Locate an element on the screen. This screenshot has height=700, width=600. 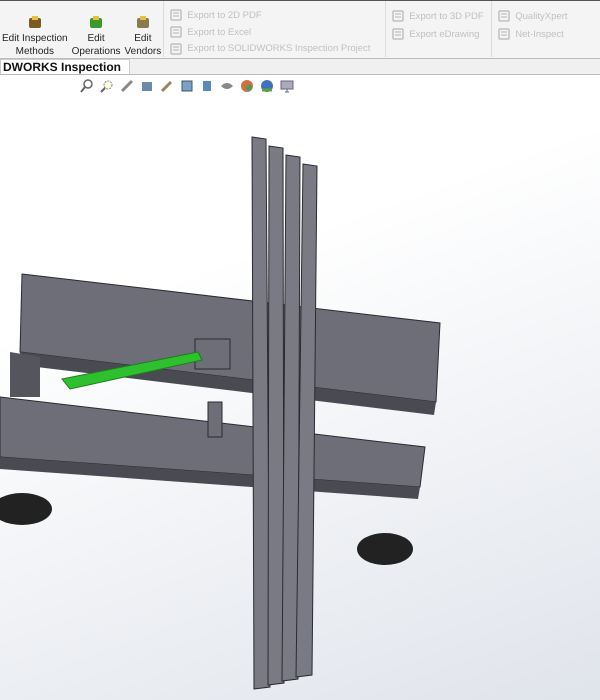
ribbon-button: Edit Operations is located at coordinates (96, 29).